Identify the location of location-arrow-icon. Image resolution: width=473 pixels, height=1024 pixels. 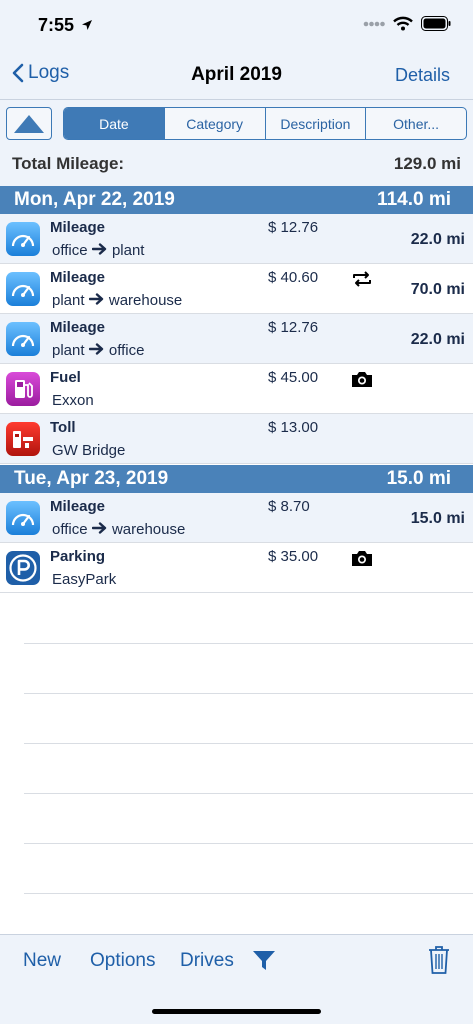
(87, 25).